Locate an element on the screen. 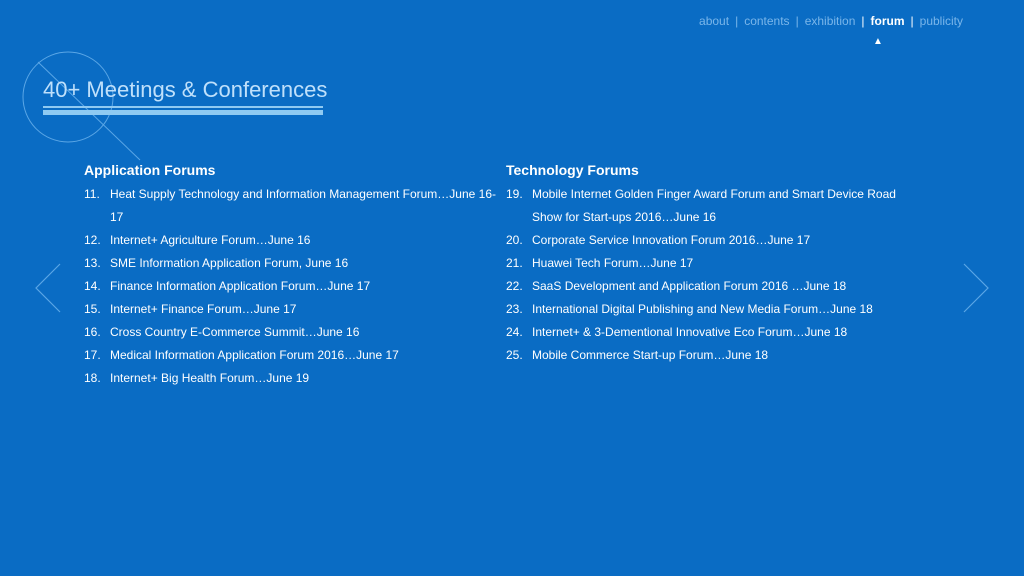 The width and height of the screenshot is (1024, 576). page-title: 40+ Meetings & Conferences is located at coordinates (185, 89).